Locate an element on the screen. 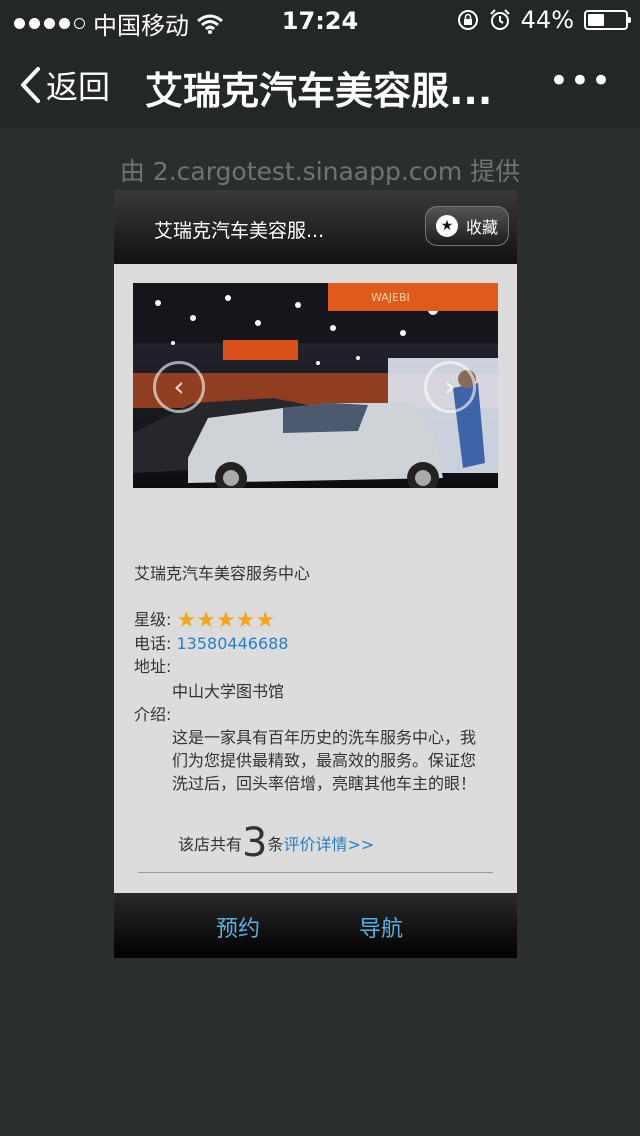 Image resolution: width=640 pixels, height=1136 pixels. review-summary: 该店共有3条评价详情>> is located at coordinates (276, 843).